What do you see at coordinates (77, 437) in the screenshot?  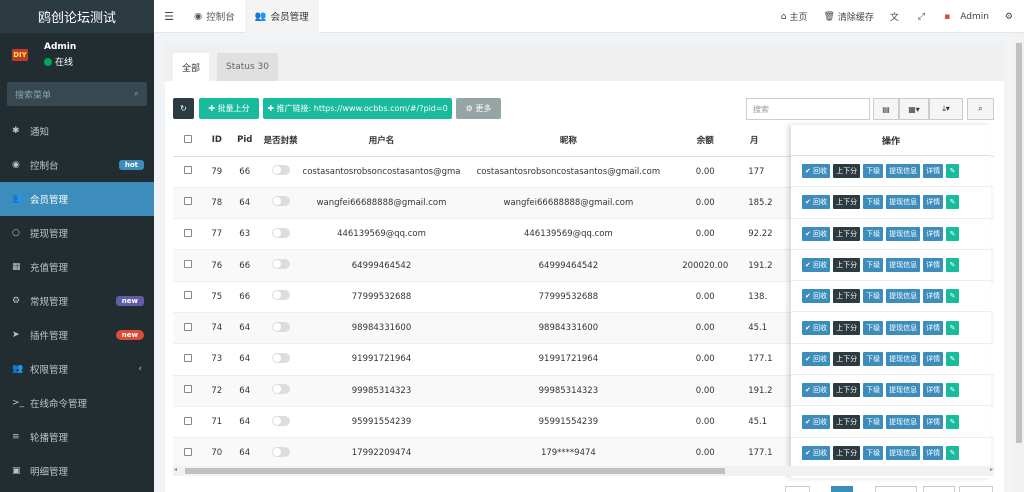 I see `sidebar-item-9: ≡ 轮播管理` at bounding box center [77, 437].